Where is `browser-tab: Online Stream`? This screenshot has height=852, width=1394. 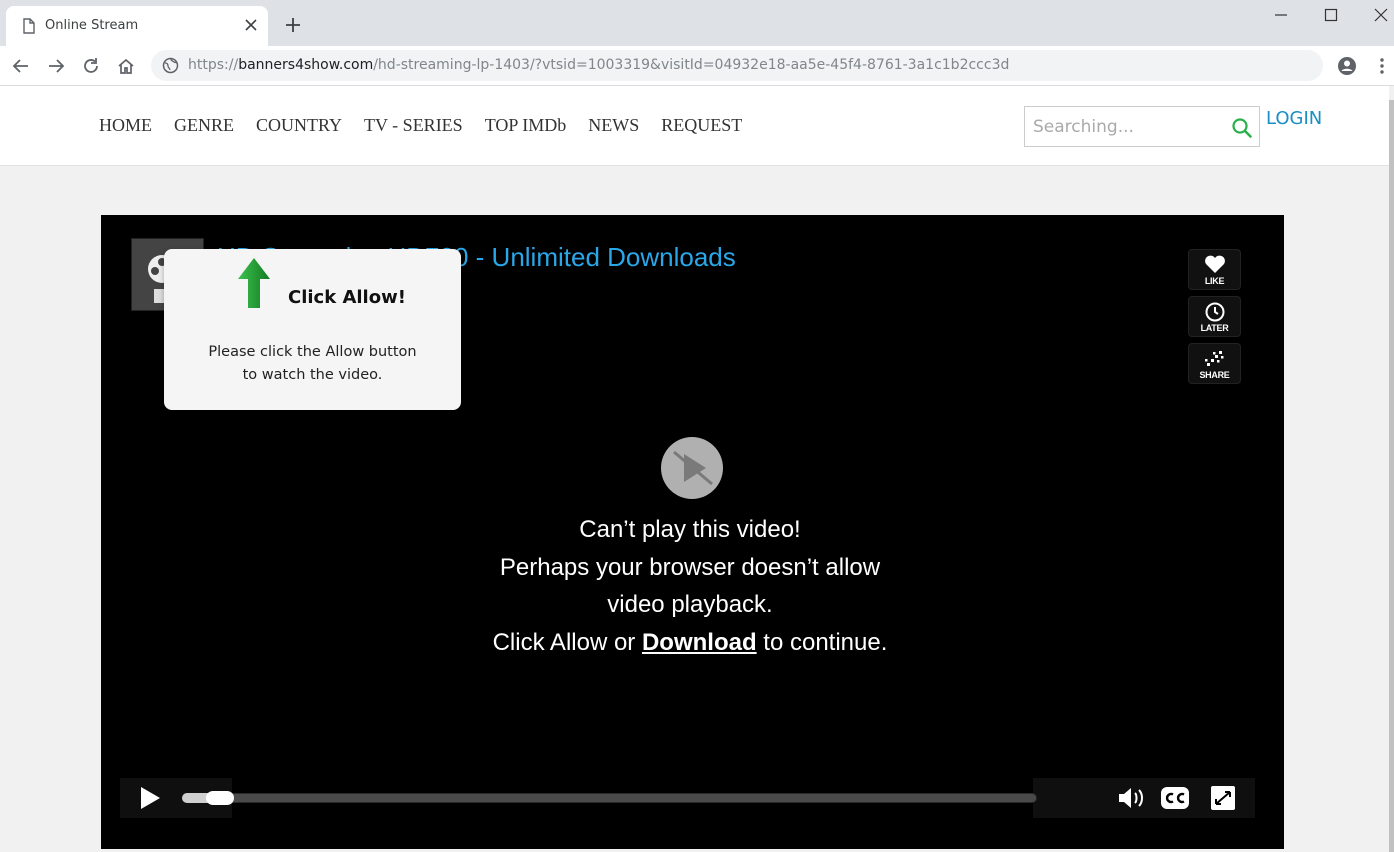
browser-tab: Online Stream is located at coordinates (137, 26).